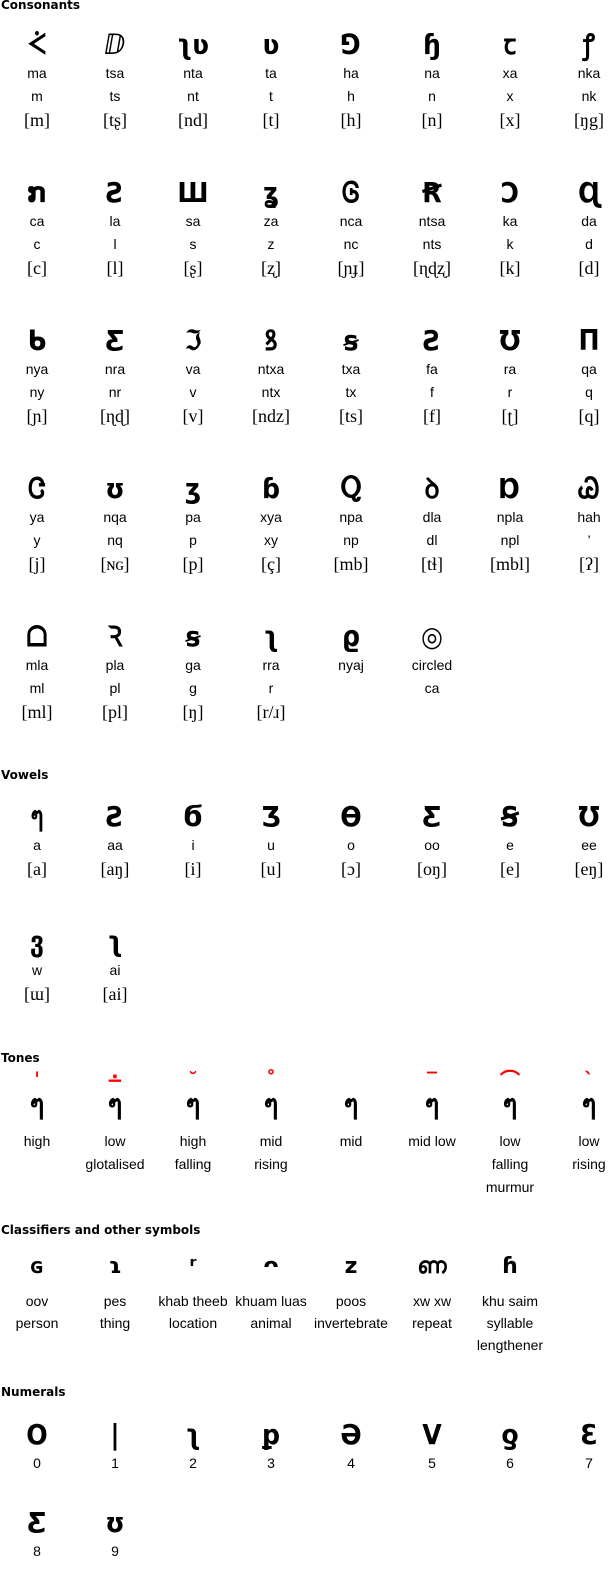 The height and width of the screenshot is (1584, 614). What do you see at coordinates (193, 1323) in the screenshot?
I see `classifier-label: location` at bounding box center [193, 1323].